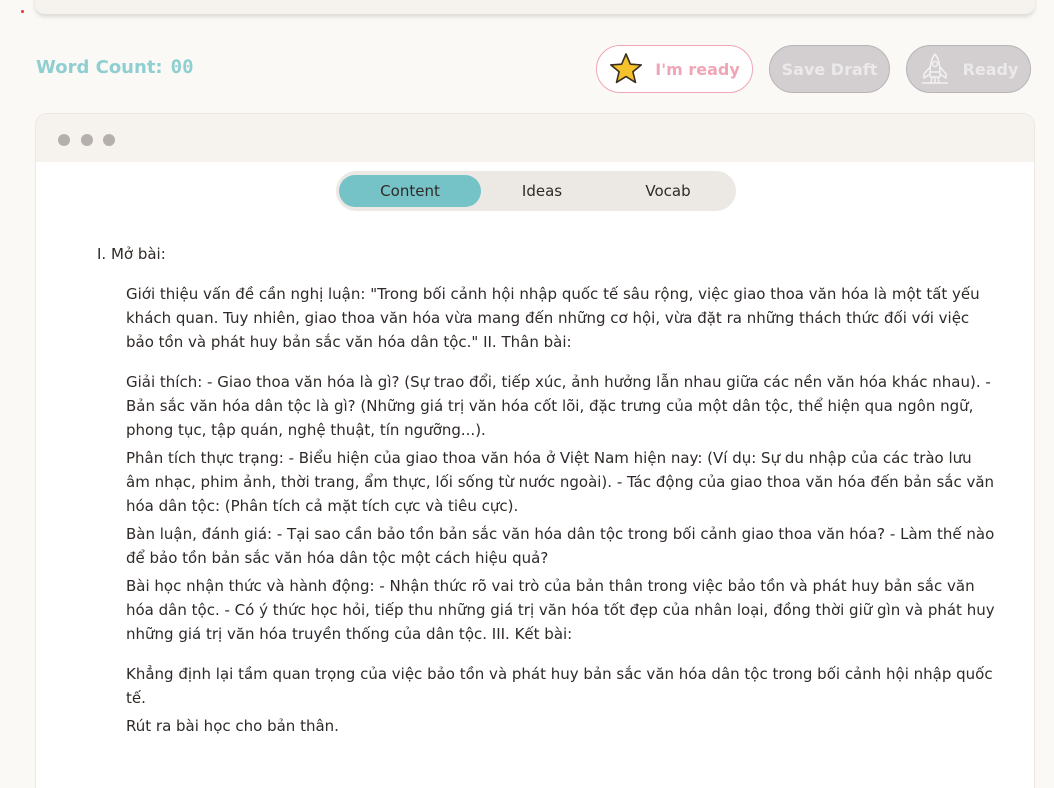  I want to click on ready-button: Ready, so click(968, 69).